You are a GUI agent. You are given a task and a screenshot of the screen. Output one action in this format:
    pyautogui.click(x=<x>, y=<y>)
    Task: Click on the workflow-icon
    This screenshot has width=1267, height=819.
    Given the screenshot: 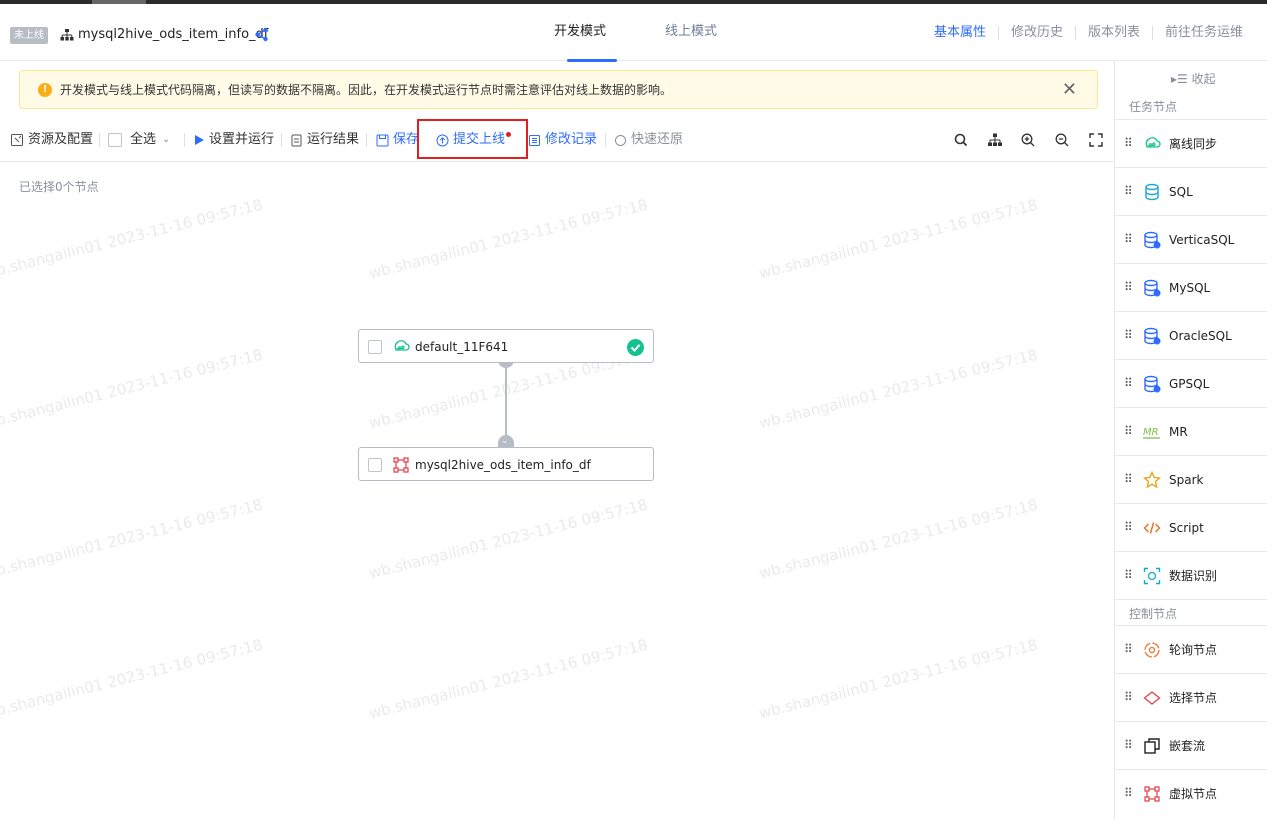 What is the action you would take?
    pyautogui.click(x=67, y=35)
    